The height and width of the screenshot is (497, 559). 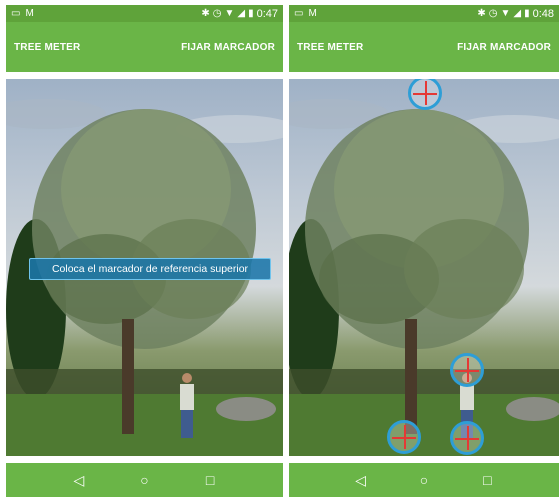 What do you see at coordinates (404, 437) in the screenshot?
I see `tree-base-marker` at bounding box center [404, 437].